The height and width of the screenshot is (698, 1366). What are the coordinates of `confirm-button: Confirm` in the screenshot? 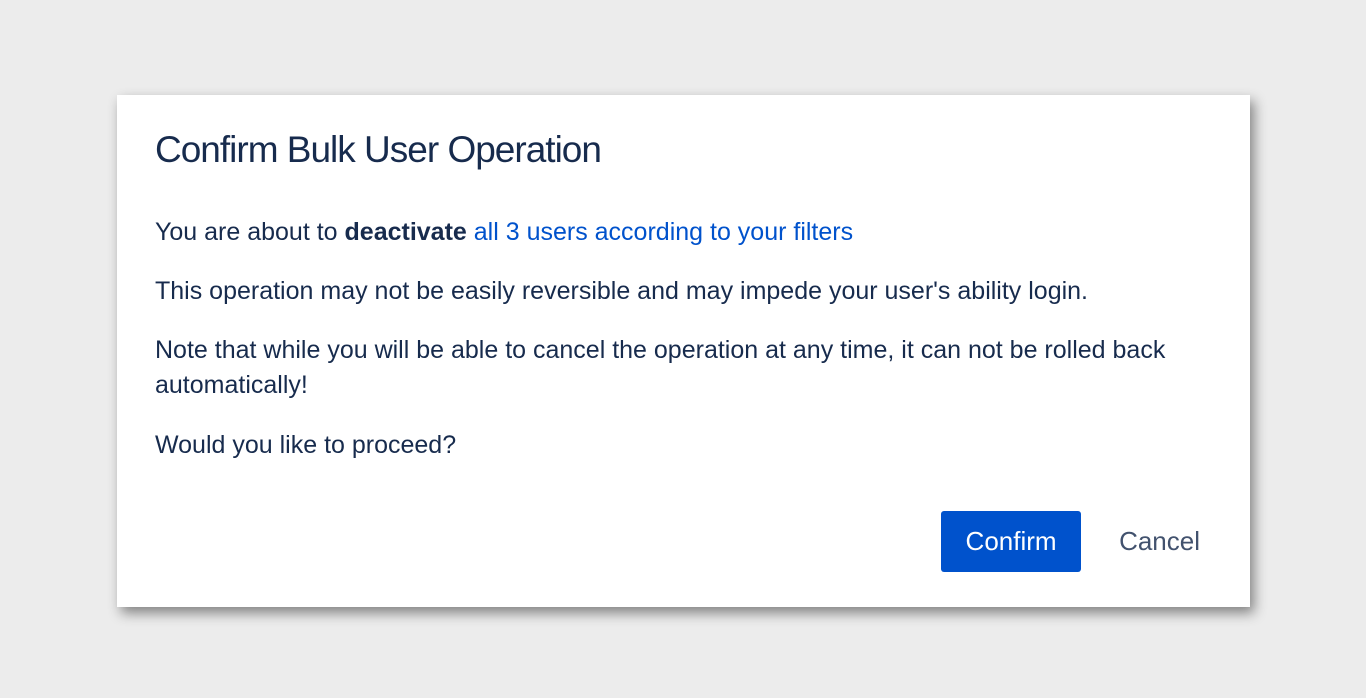 It's located at (1011, 541).